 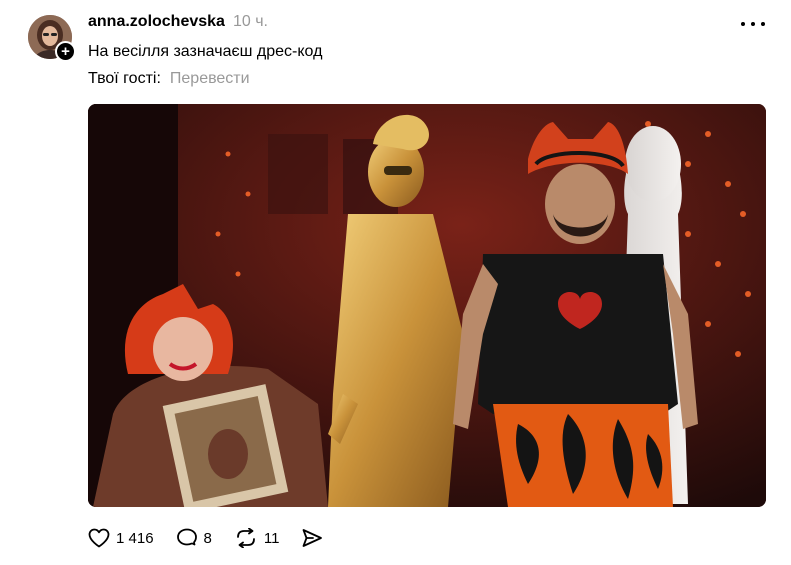 I want to click on repost-count: 11, so click(x=271, y=538).